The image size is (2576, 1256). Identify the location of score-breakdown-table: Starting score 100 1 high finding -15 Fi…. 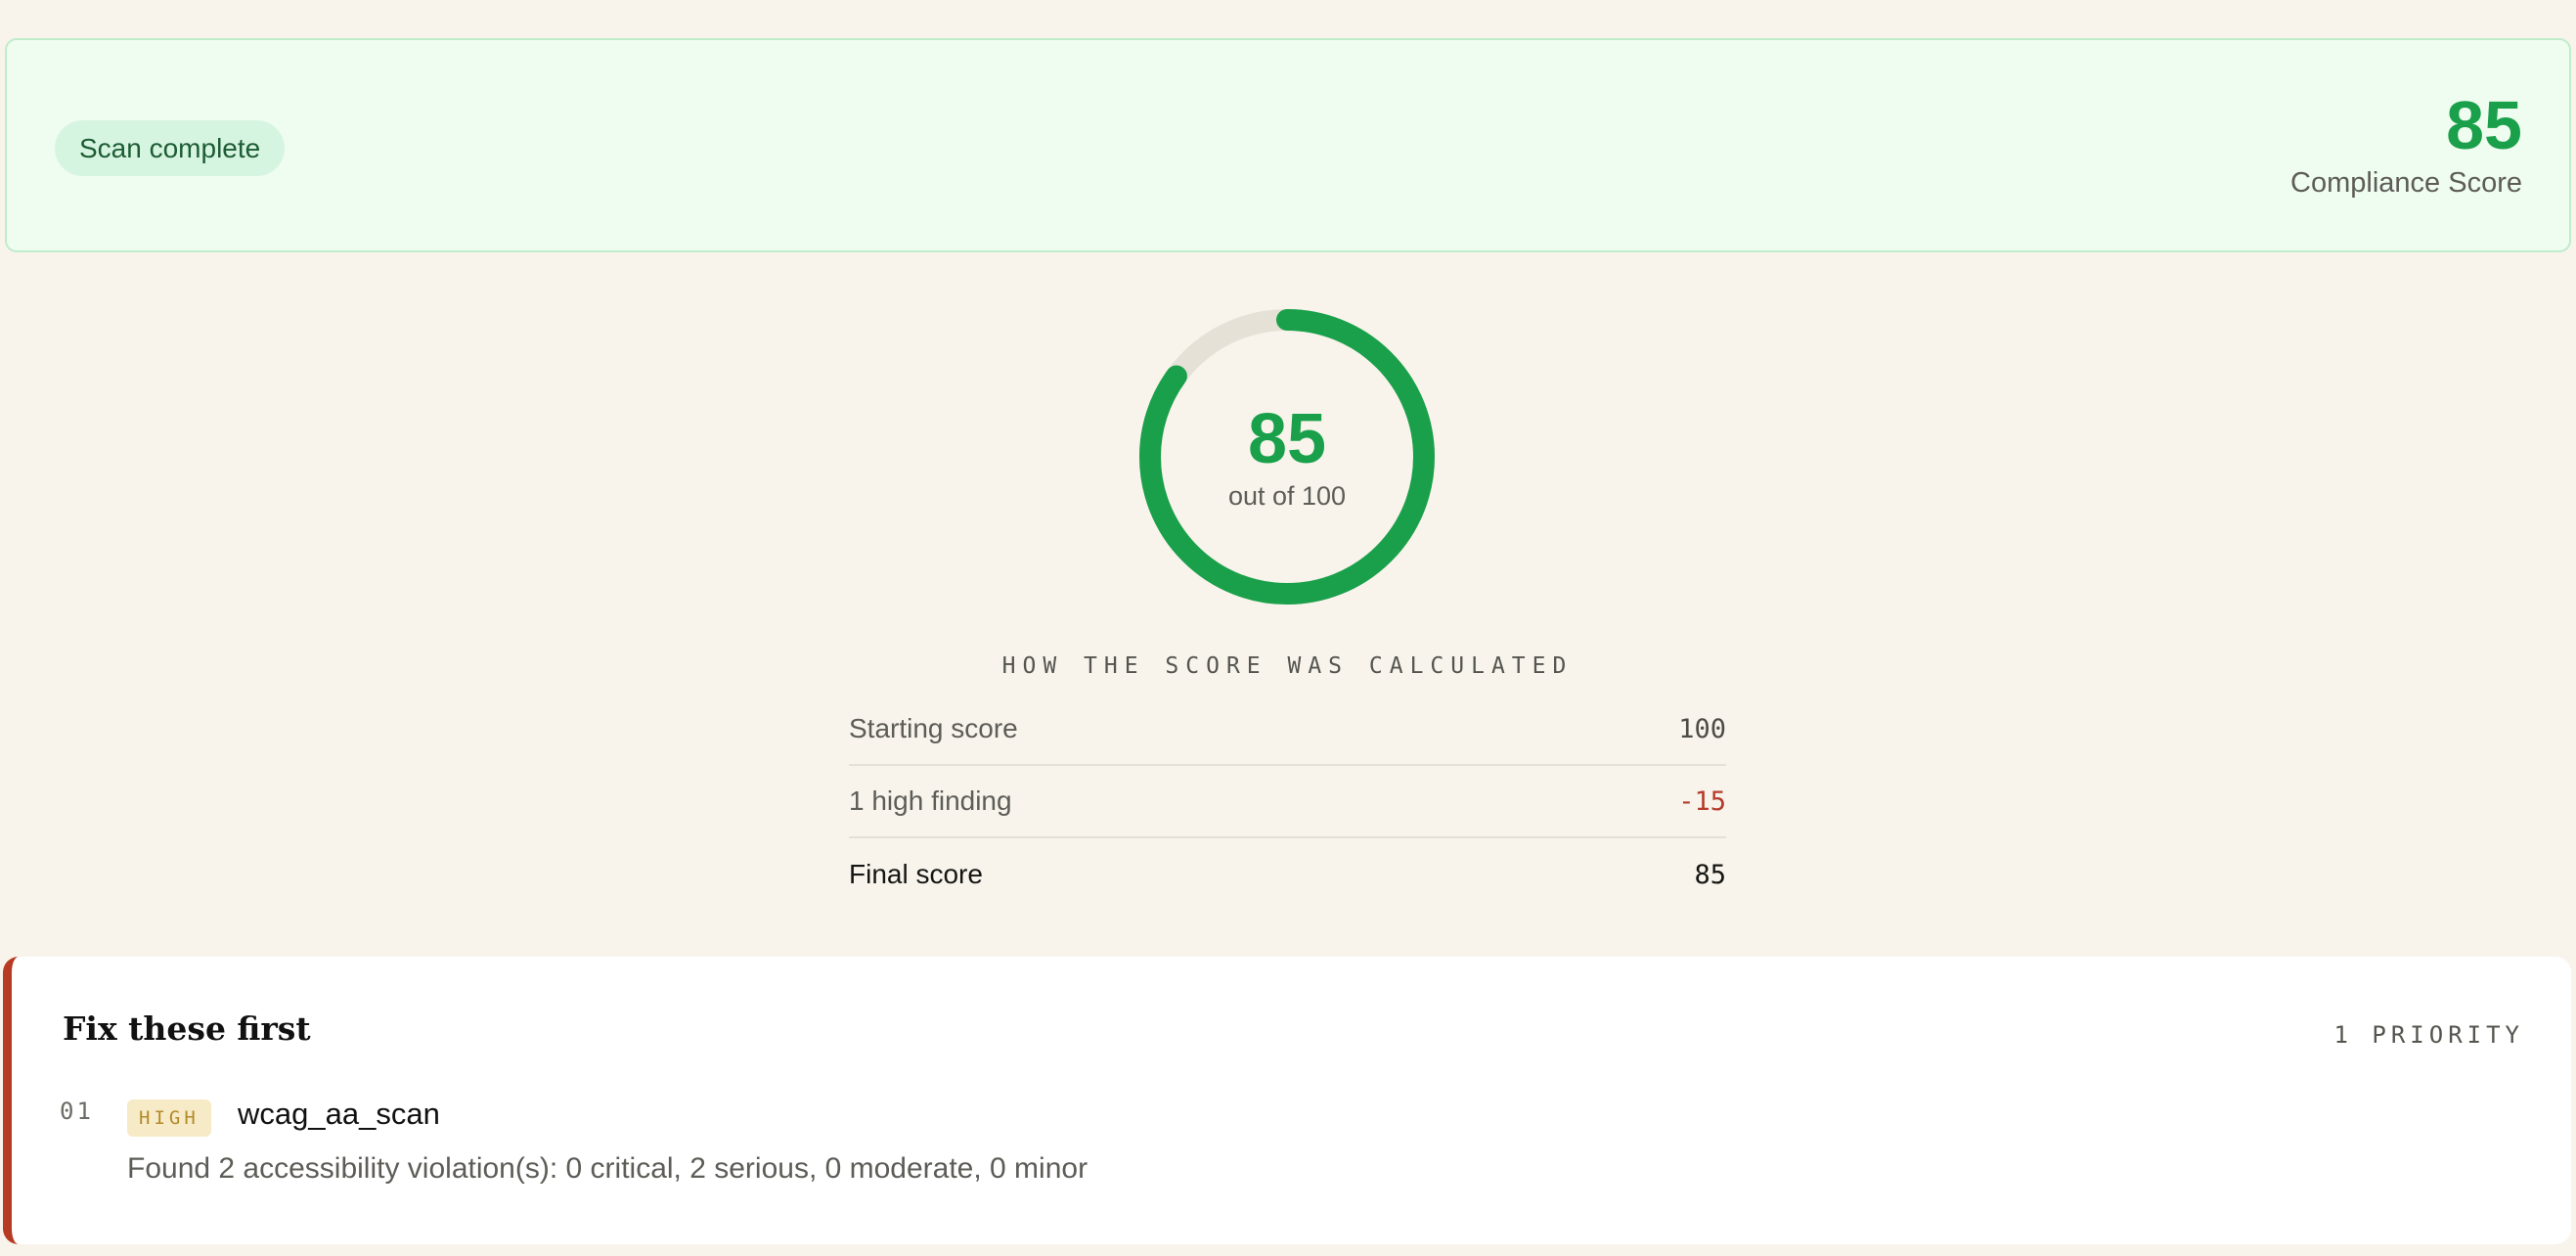
(1287, 803).